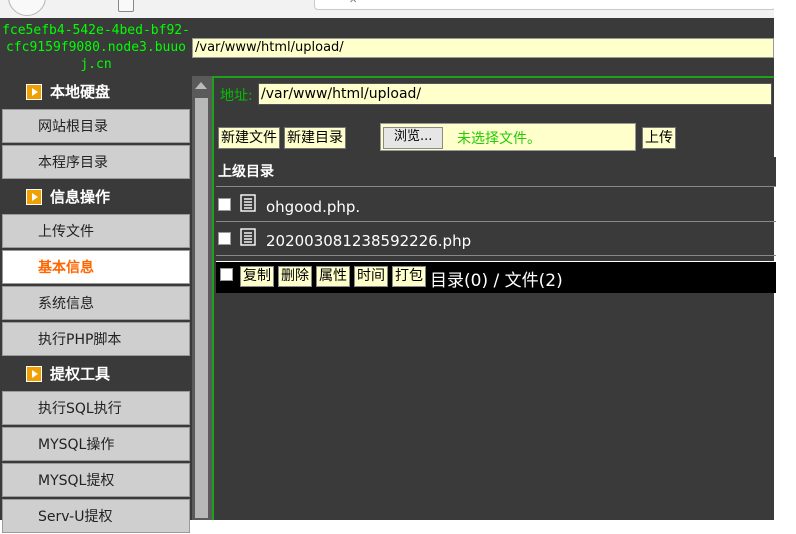 This screenshot has width=796, height=534. I want to click on file-name-link: ohgood.php., so click(313, 207).